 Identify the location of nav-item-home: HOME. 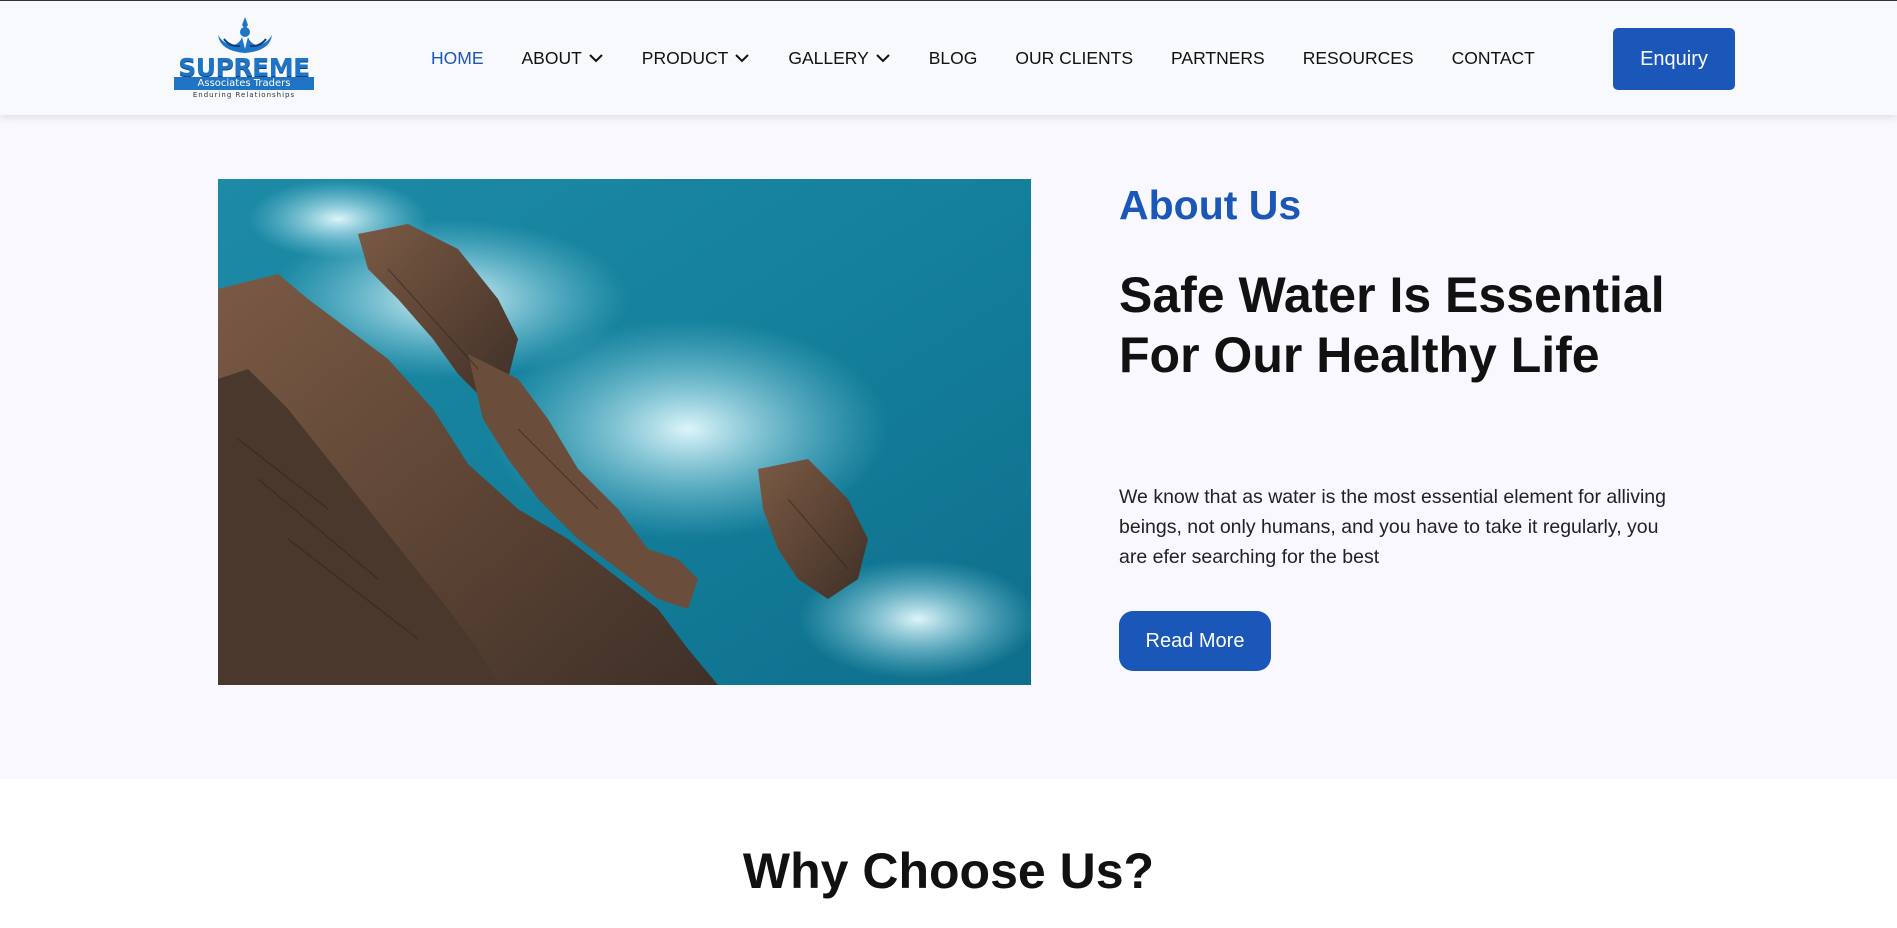
(457, 58).